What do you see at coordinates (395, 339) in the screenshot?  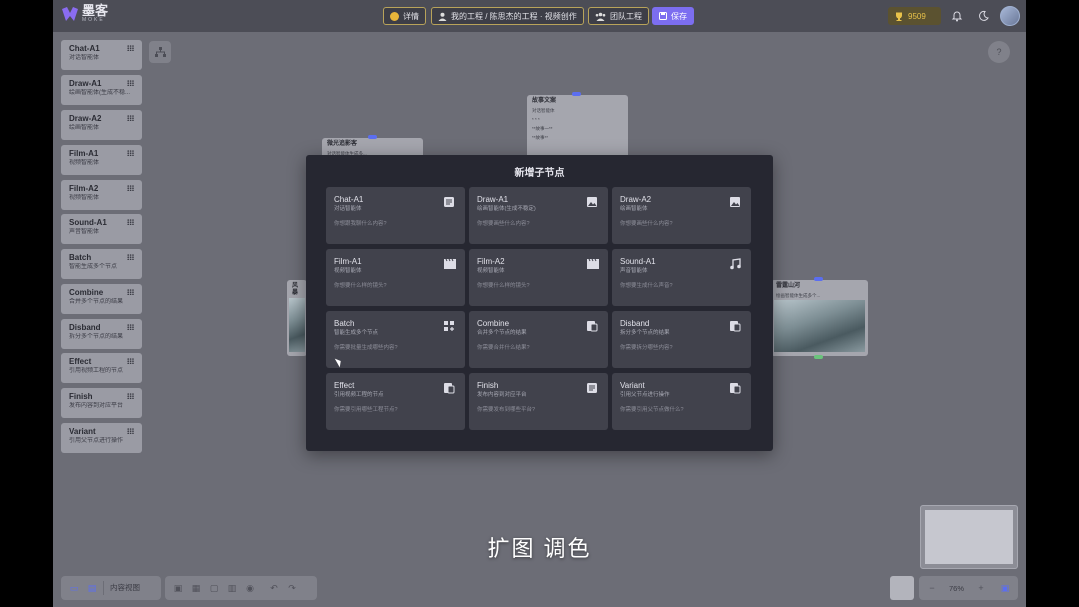 I see `option-batch: Batch 智能生成多个节点 你需要批量生成哪些内容?` at bounding box center [395, 339].